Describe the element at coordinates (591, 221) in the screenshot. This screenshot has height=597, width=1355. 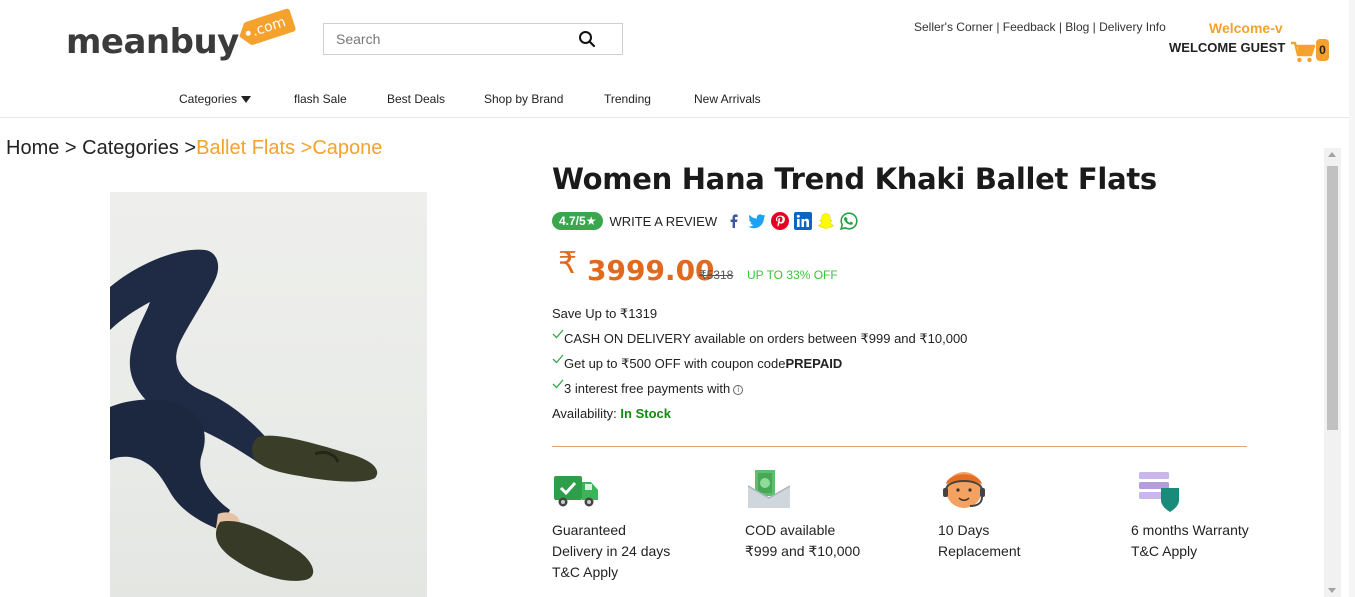
I see `star-icon: ★` at that location.